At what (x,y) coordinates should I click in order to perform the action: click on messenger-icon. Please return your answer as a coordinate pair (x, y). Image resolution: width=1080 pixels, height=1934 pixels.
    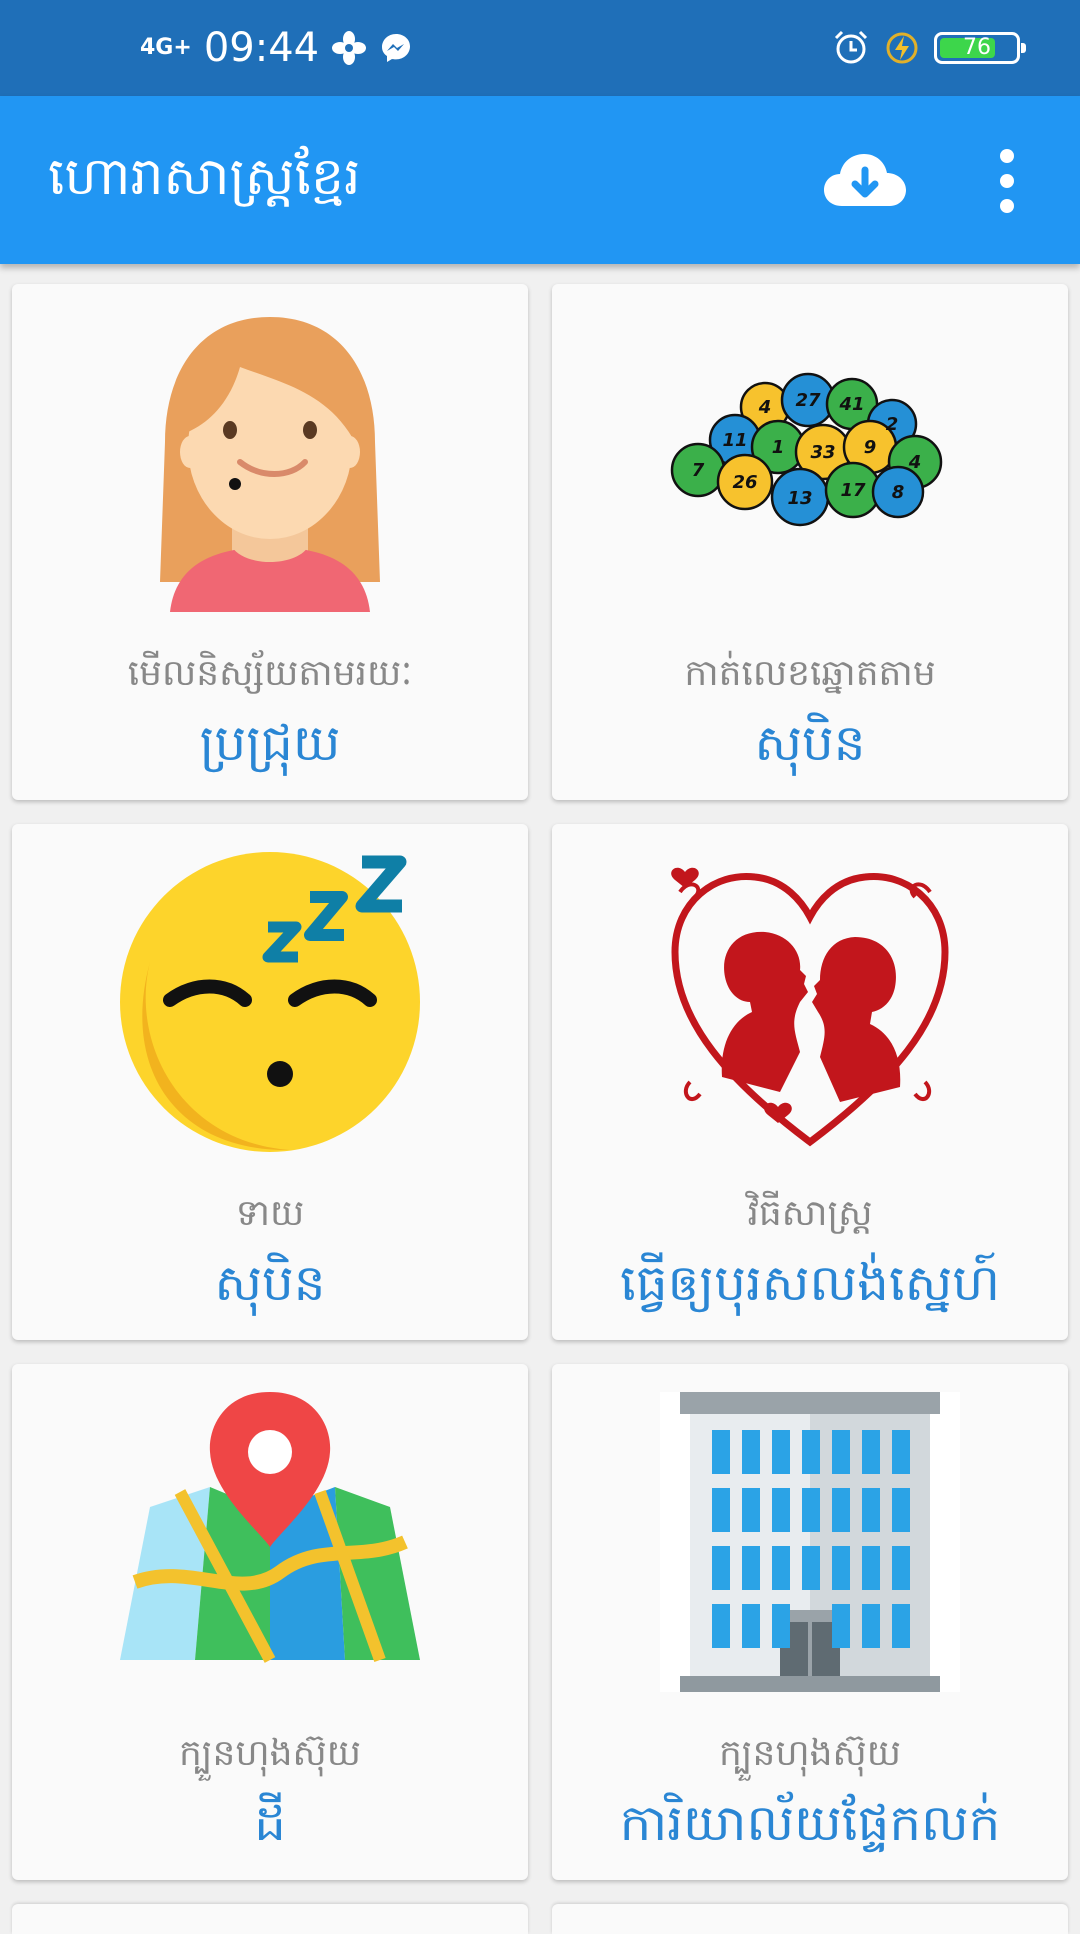
    Looking at the image, I should click on (396, 48).